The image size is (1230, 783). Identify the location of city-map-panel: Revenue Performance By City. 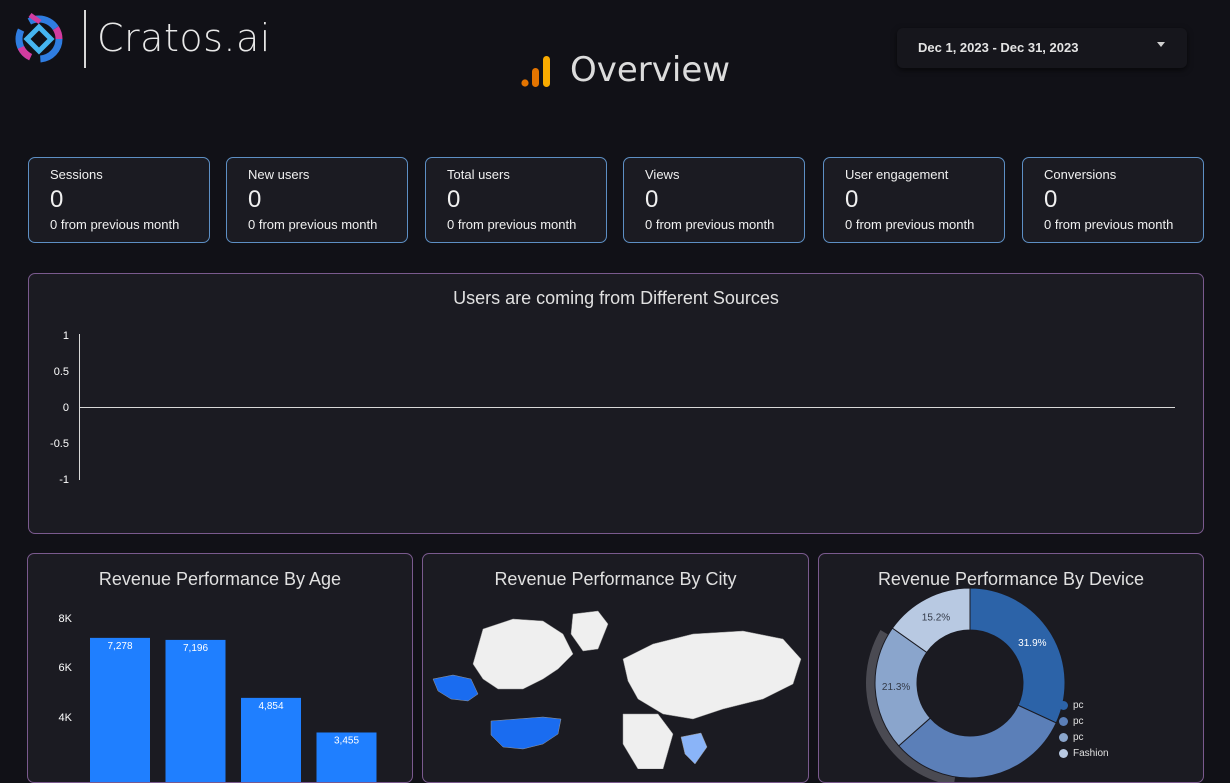
(615, 668).